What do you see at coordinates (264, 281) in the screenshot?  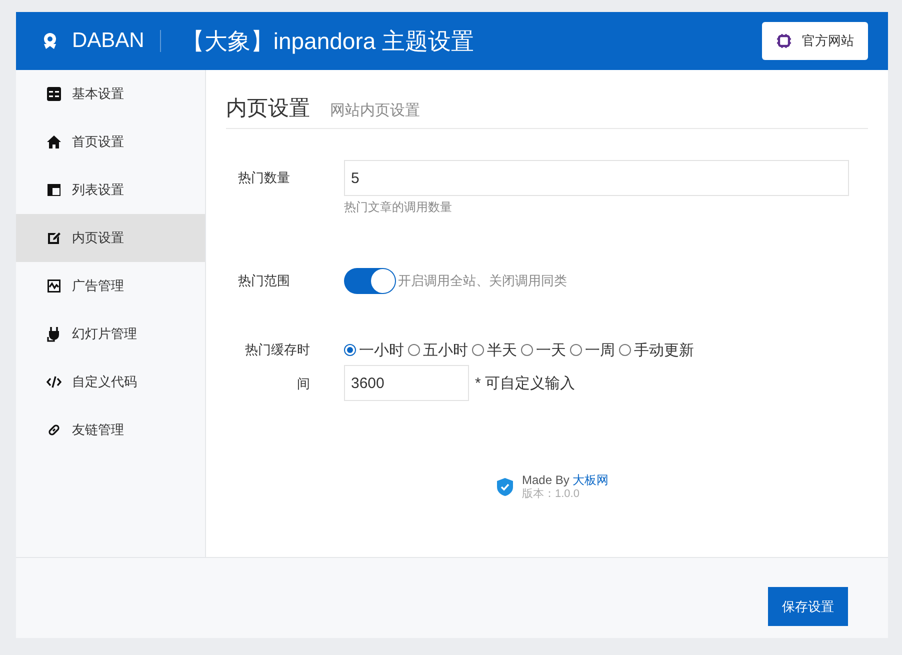 I see `field-label: 热门范围` at bounding box center [264, 281].